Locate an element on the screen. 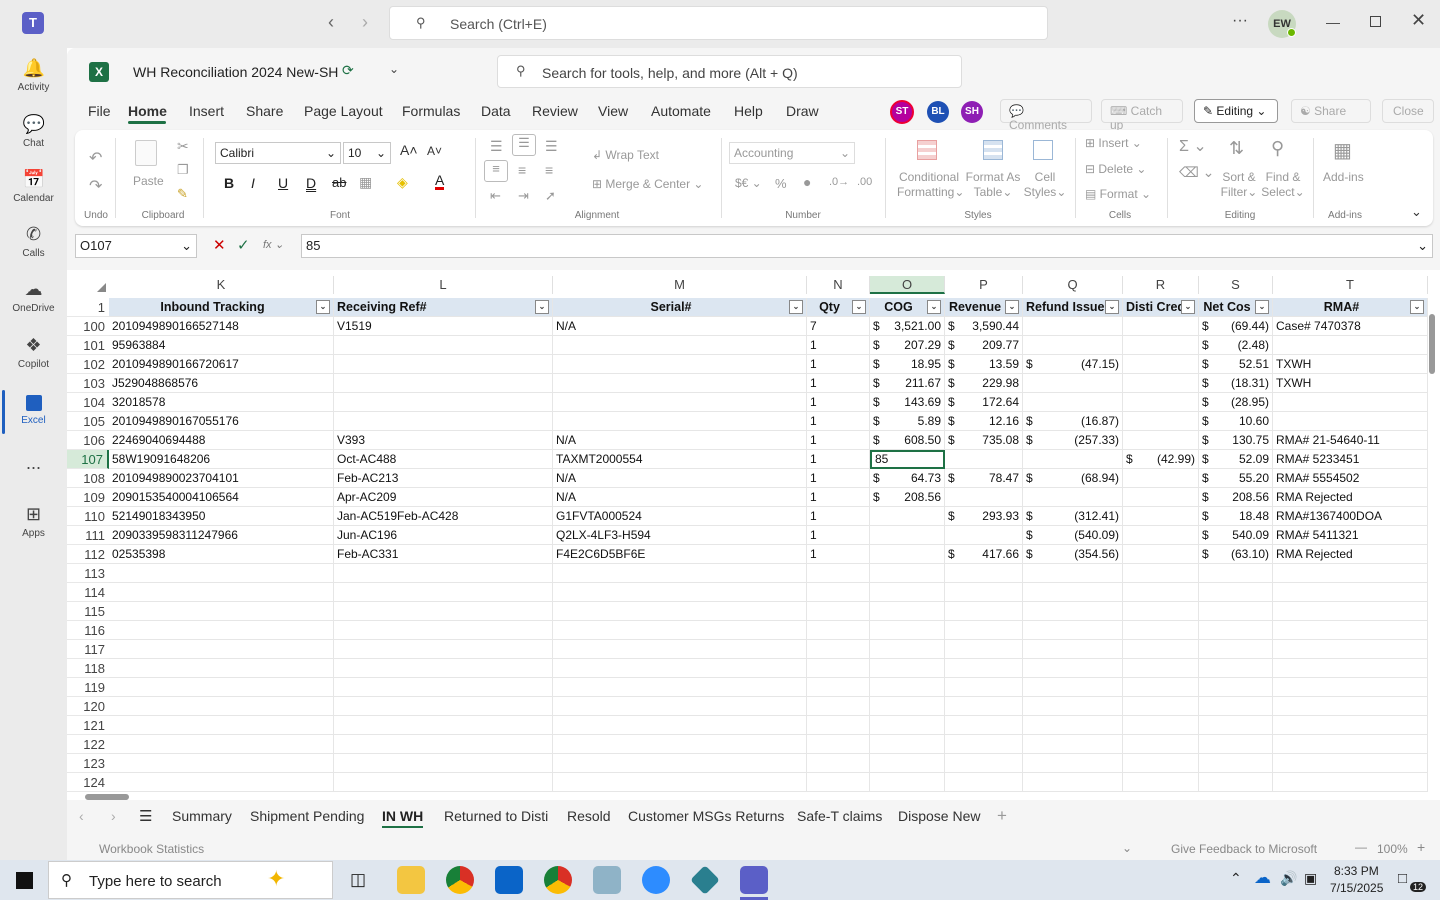 The width and height of the screenshot is (1440, 900). table-cell-s: $52.09 is located at coordinates (1236, 459).